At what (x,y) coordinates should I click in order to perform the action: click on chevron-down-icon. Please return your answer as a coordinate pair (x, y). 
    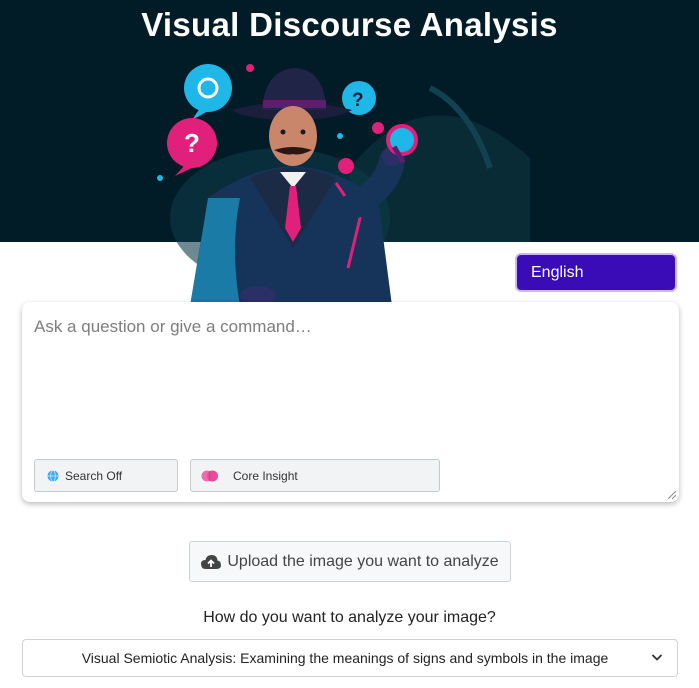
    Looking at the image, I should click on (657, 657).